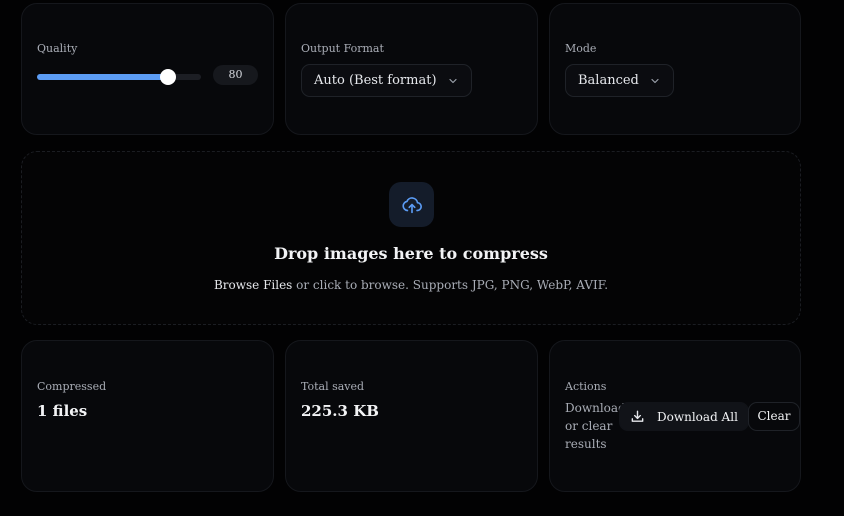 Image resolution: width=844 pixels, height=516 pixels. Describe the element at coordinates (637, 416) in the screenshot. I see `download-icon` at that location.